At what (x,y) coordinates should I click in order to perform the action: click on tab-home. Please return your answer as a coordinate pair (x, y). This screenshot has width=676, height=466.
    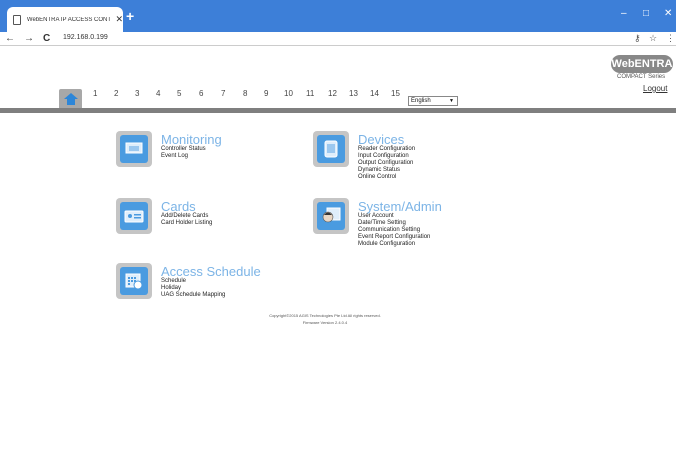
    Looking at the image, I should click on (70, 99).